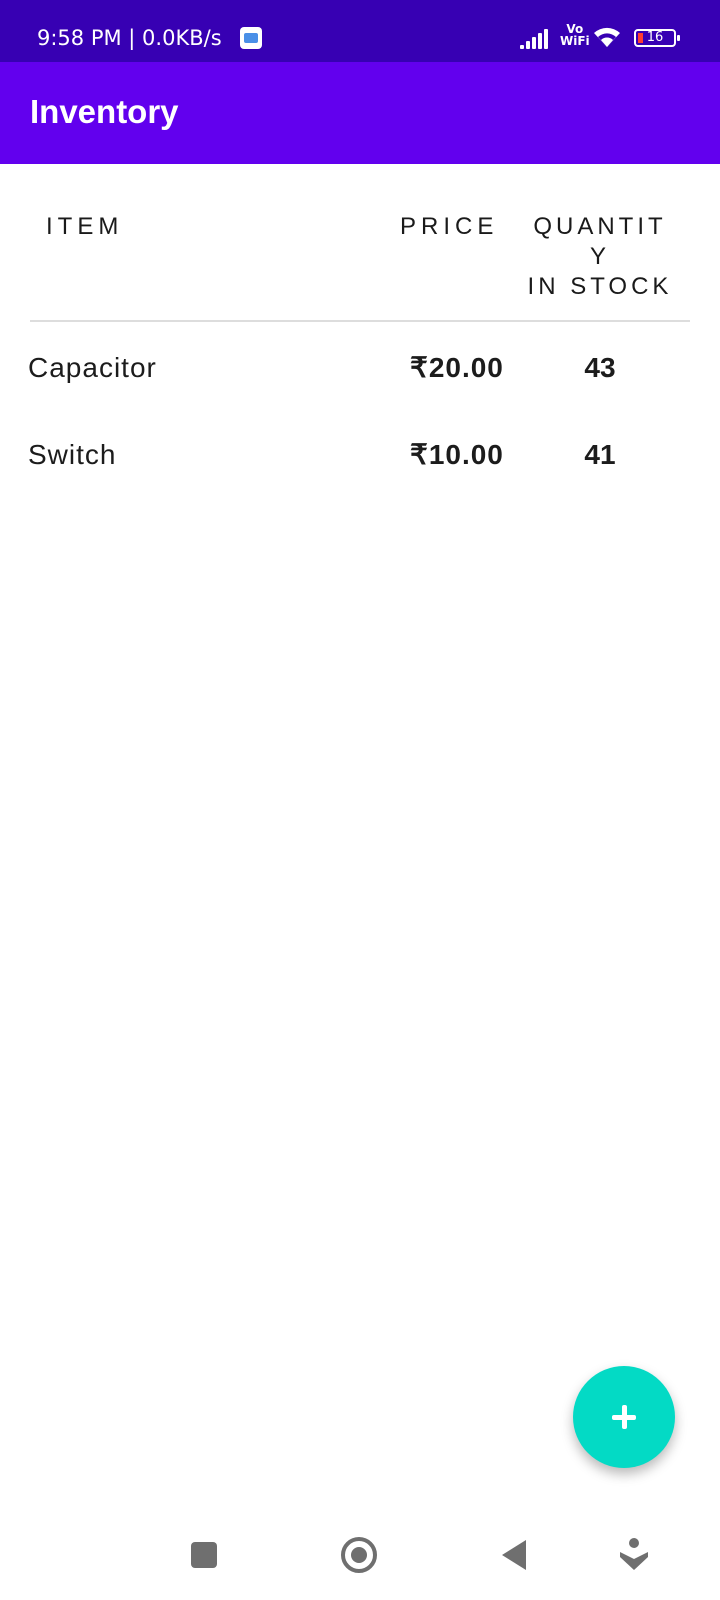 The width and height of the screenshot is (720, 1600). Describe the element at coordinates (129, 38) in the screenshot. I see `status-time-netspeed: 9:58 PM | 0.0KB/s` at that location.